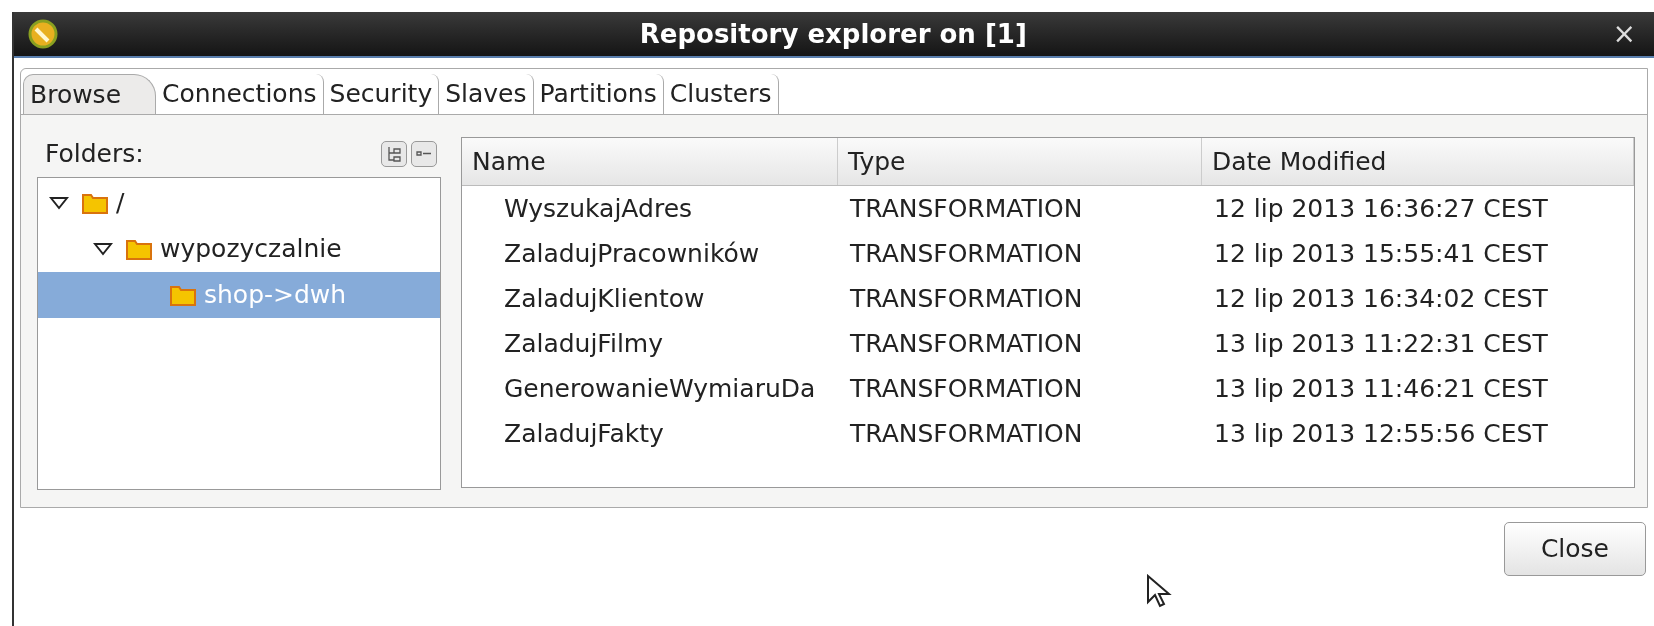  What do you see at coordinates (239, 203) in the screenshot?
I see `tree-item: /` at bounding box center [239, 203].